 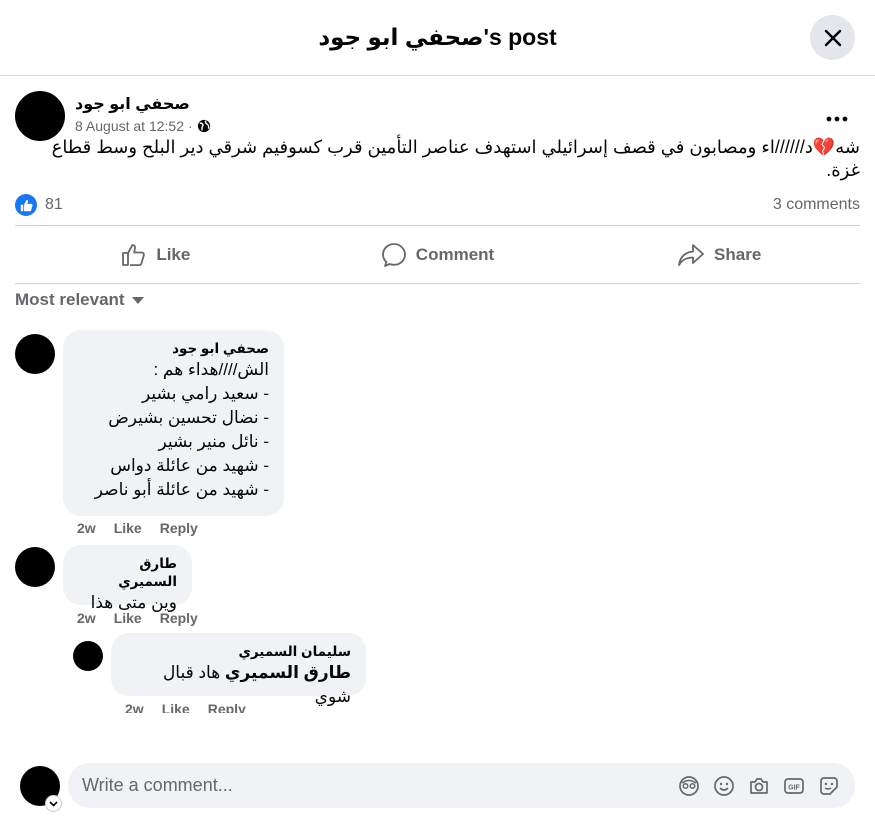 I want to click on comment-input-box: GIF, so click(x=461, y=785).